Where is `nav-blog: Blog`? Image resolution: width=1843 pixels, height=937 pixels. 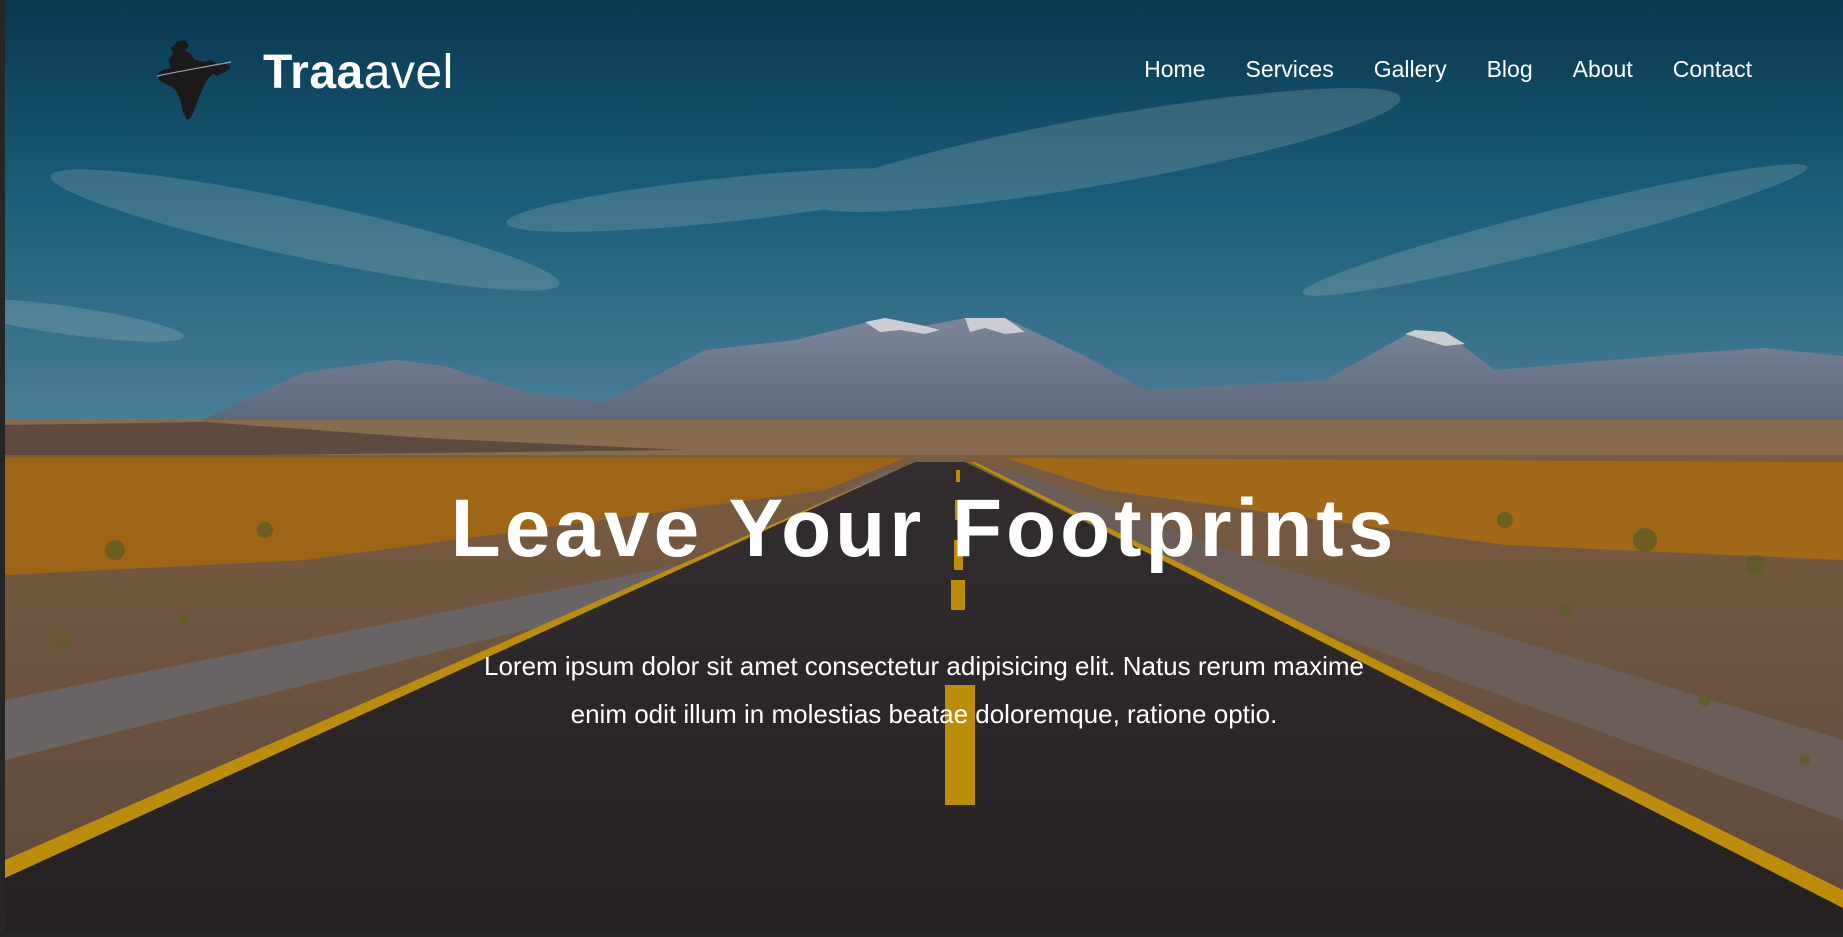
nav-blog: Blog is located at coordinates (1510, 69).